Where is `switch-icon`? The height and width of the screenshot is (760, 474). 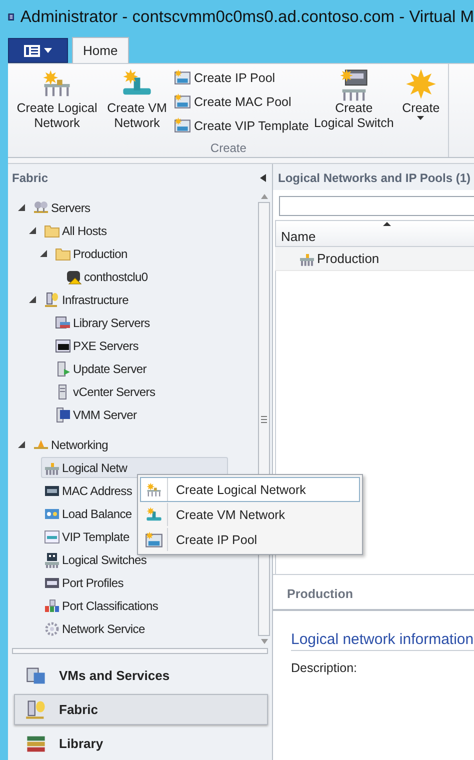 switch-icon is located at coordinates (52, 560).